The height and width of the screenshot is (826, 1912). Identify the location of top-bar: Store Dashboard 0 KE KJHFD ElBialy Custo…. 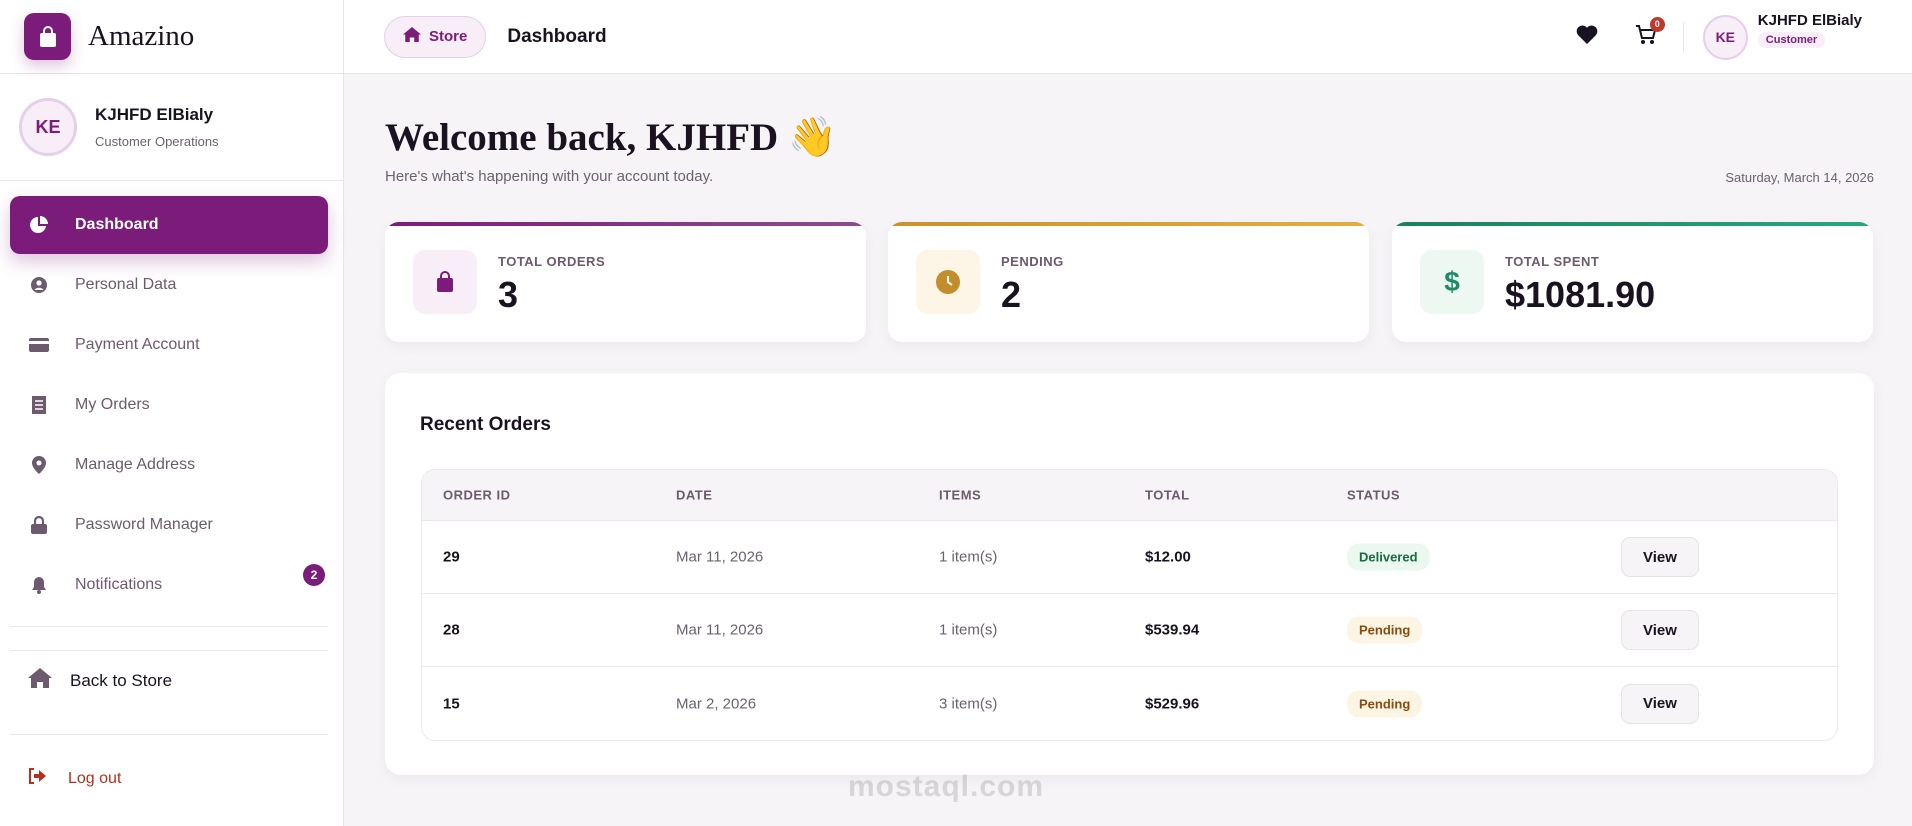
(1128, 37).